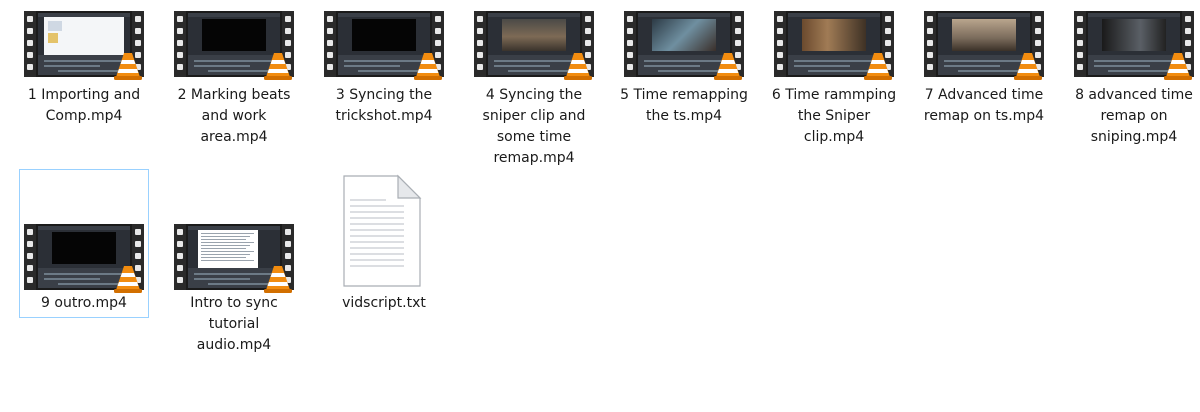  Describe the element at coordinates (384, 82) in the screenshot. I see `file-item: 3 Syncing the trickshot.mp4` at that location.